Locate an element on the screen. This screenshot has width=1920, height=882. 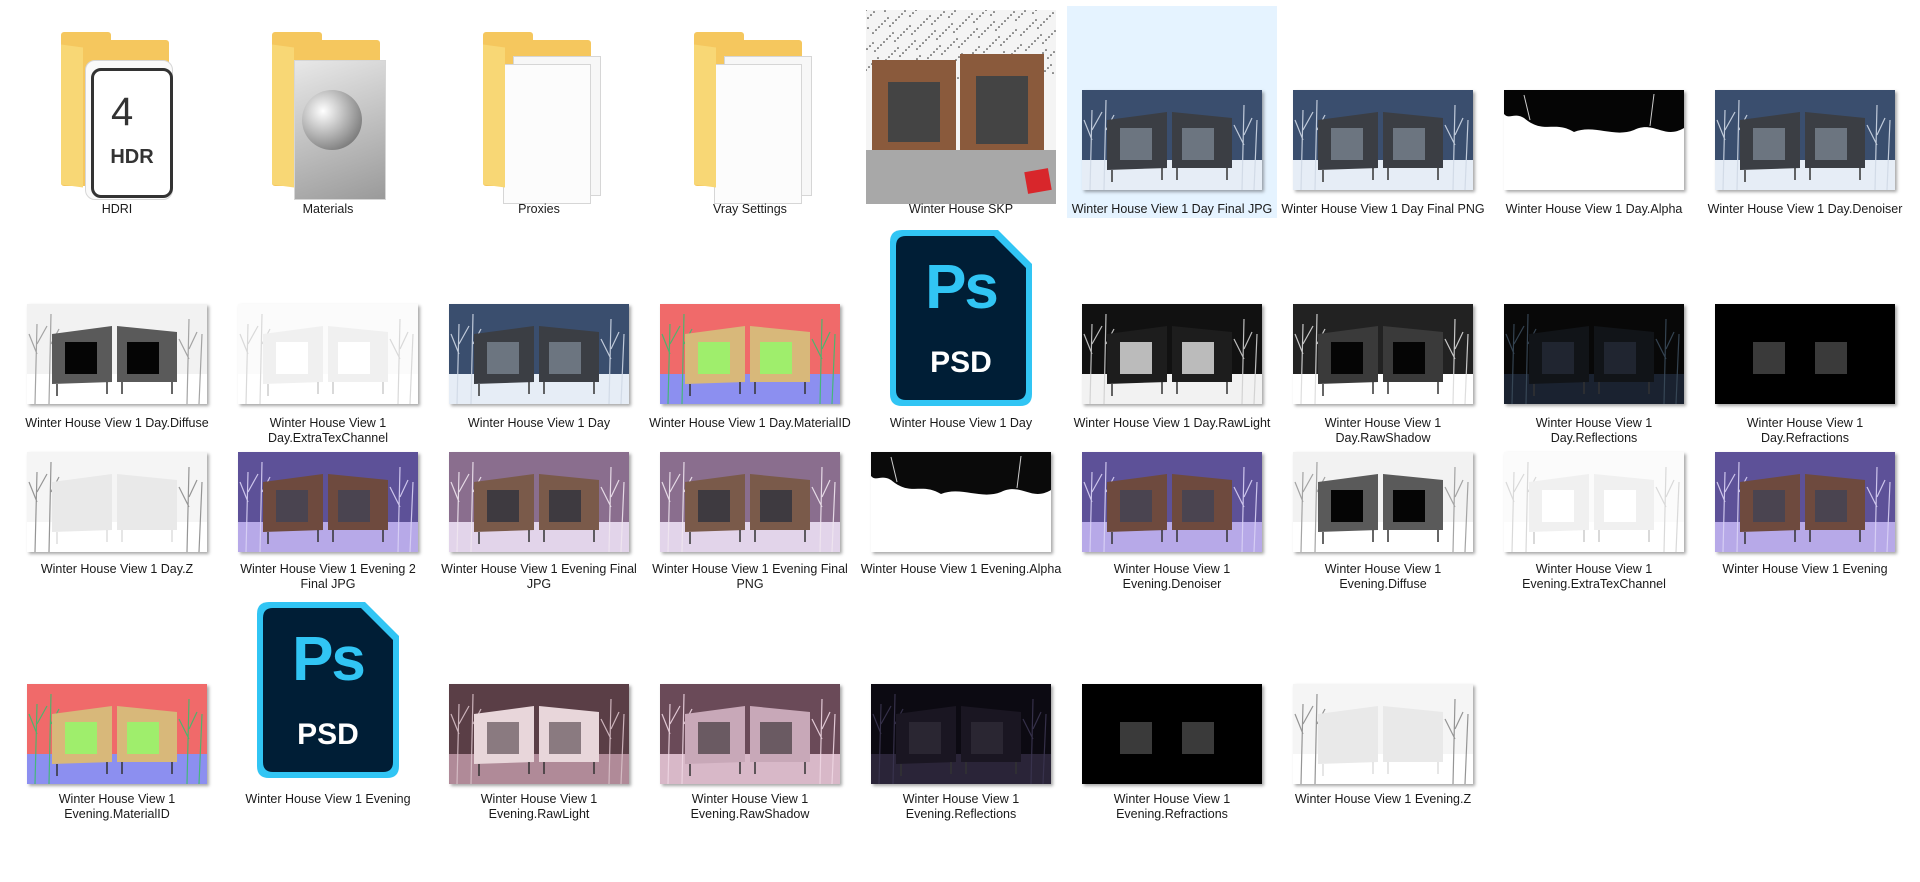
file-item: Winter House View 1 Evening.RawLight is located at coordinates (539, 711).